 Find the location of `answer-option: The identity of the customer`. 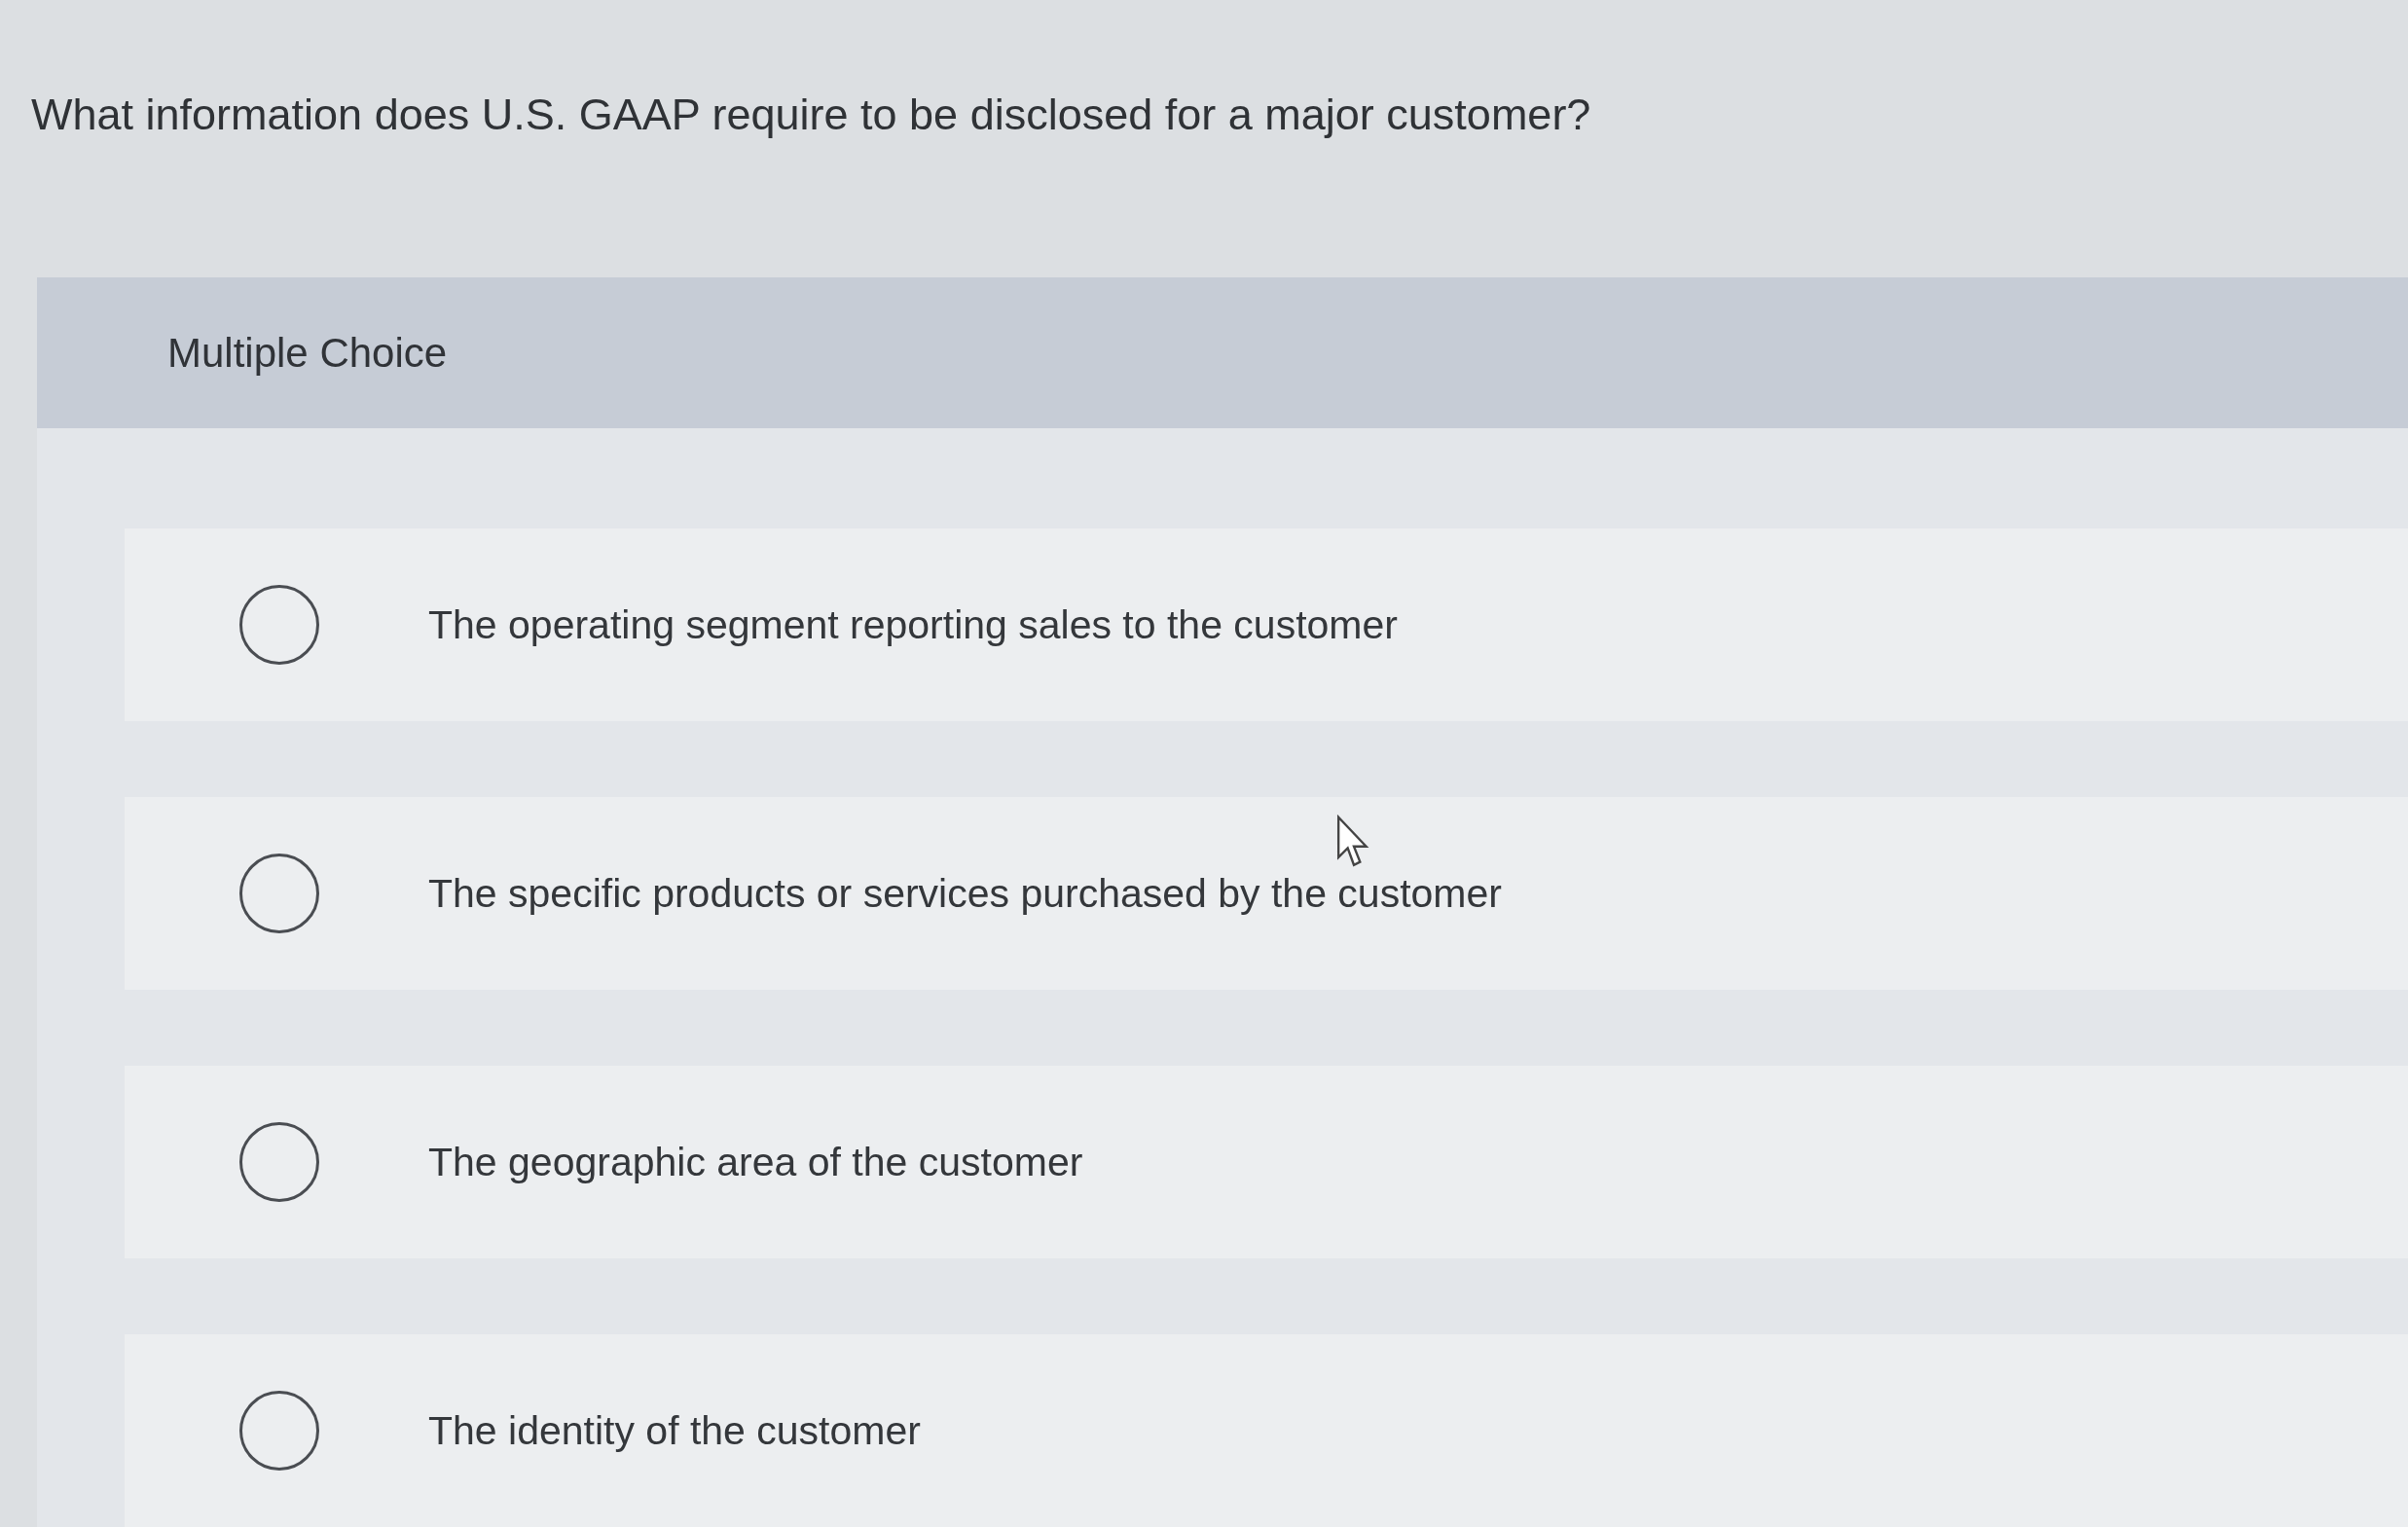

answer-option: The identity of the customer is located at coordinates (1267, 1431).